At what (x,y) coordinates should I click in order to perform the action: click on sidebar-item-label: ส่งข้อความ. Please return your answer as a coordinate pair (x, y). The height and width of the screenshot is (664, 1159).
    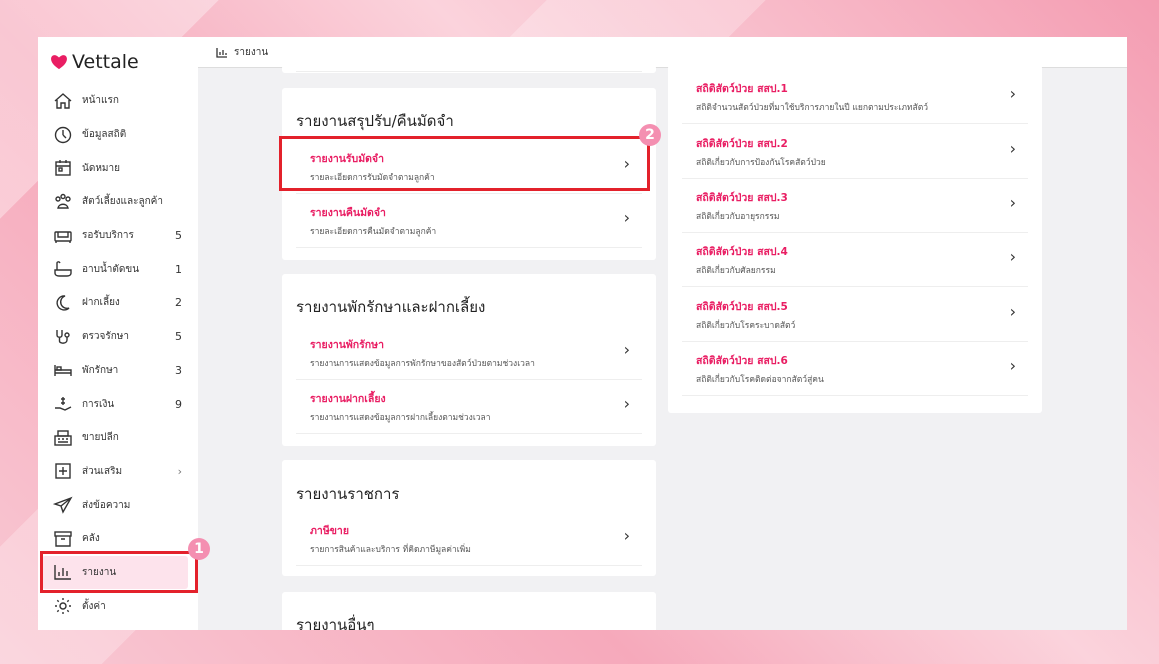
    Looking at the image, I should click on (106, 505).